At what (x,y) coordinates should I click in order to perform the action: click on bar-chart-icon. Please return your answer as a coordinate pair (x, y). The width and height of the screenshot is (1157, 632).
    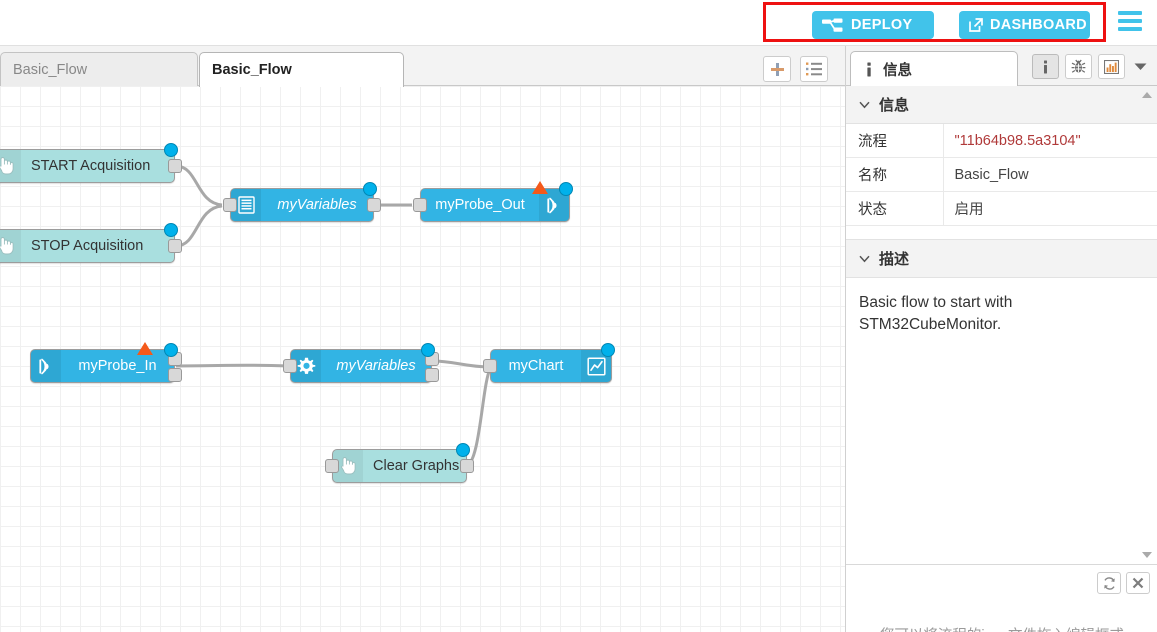
    Looking at the image, I should click on (1111, 66).